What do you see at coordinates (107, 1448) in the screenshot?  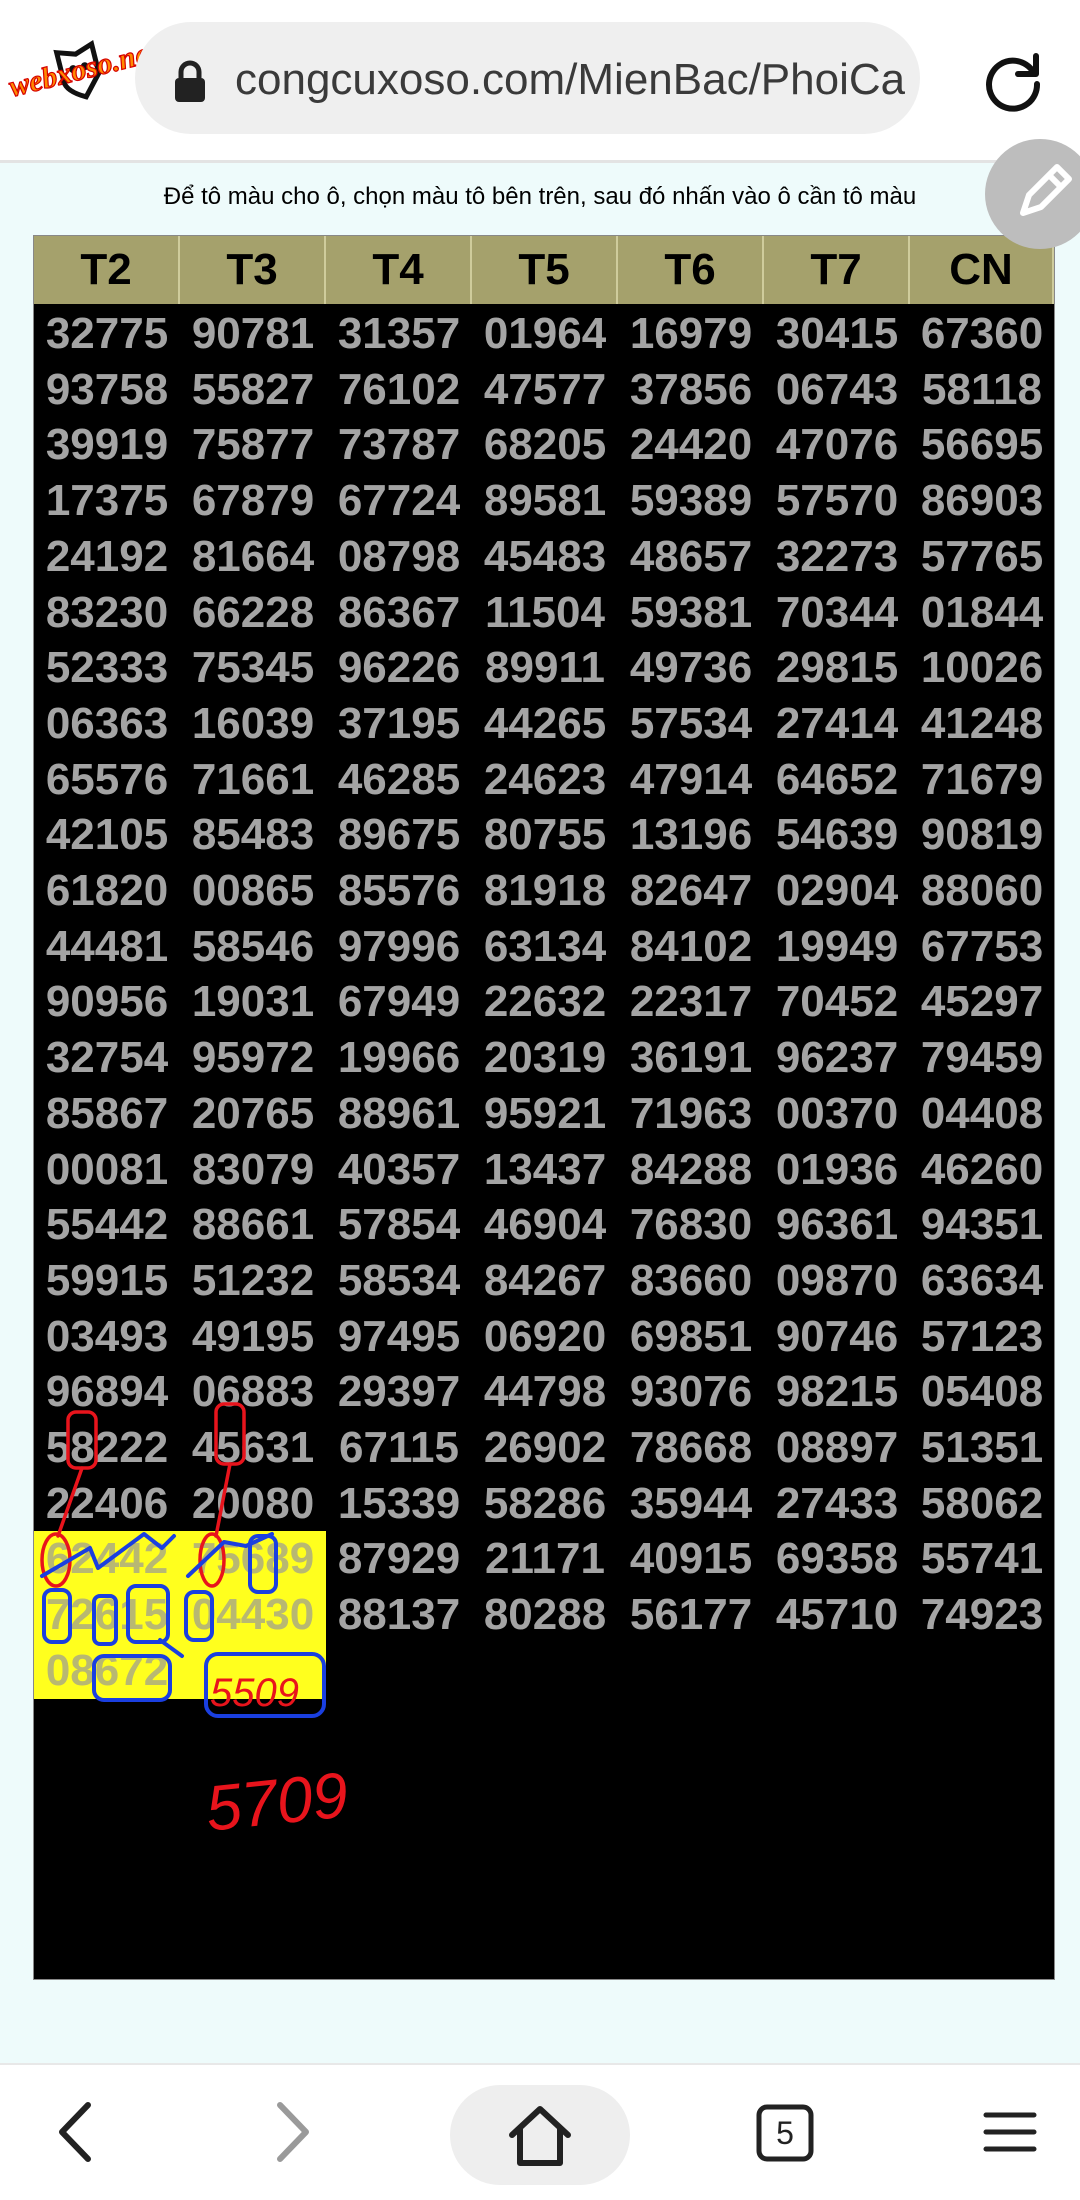 I see `number-cell: 58222` at bounding box center [107, 1448].